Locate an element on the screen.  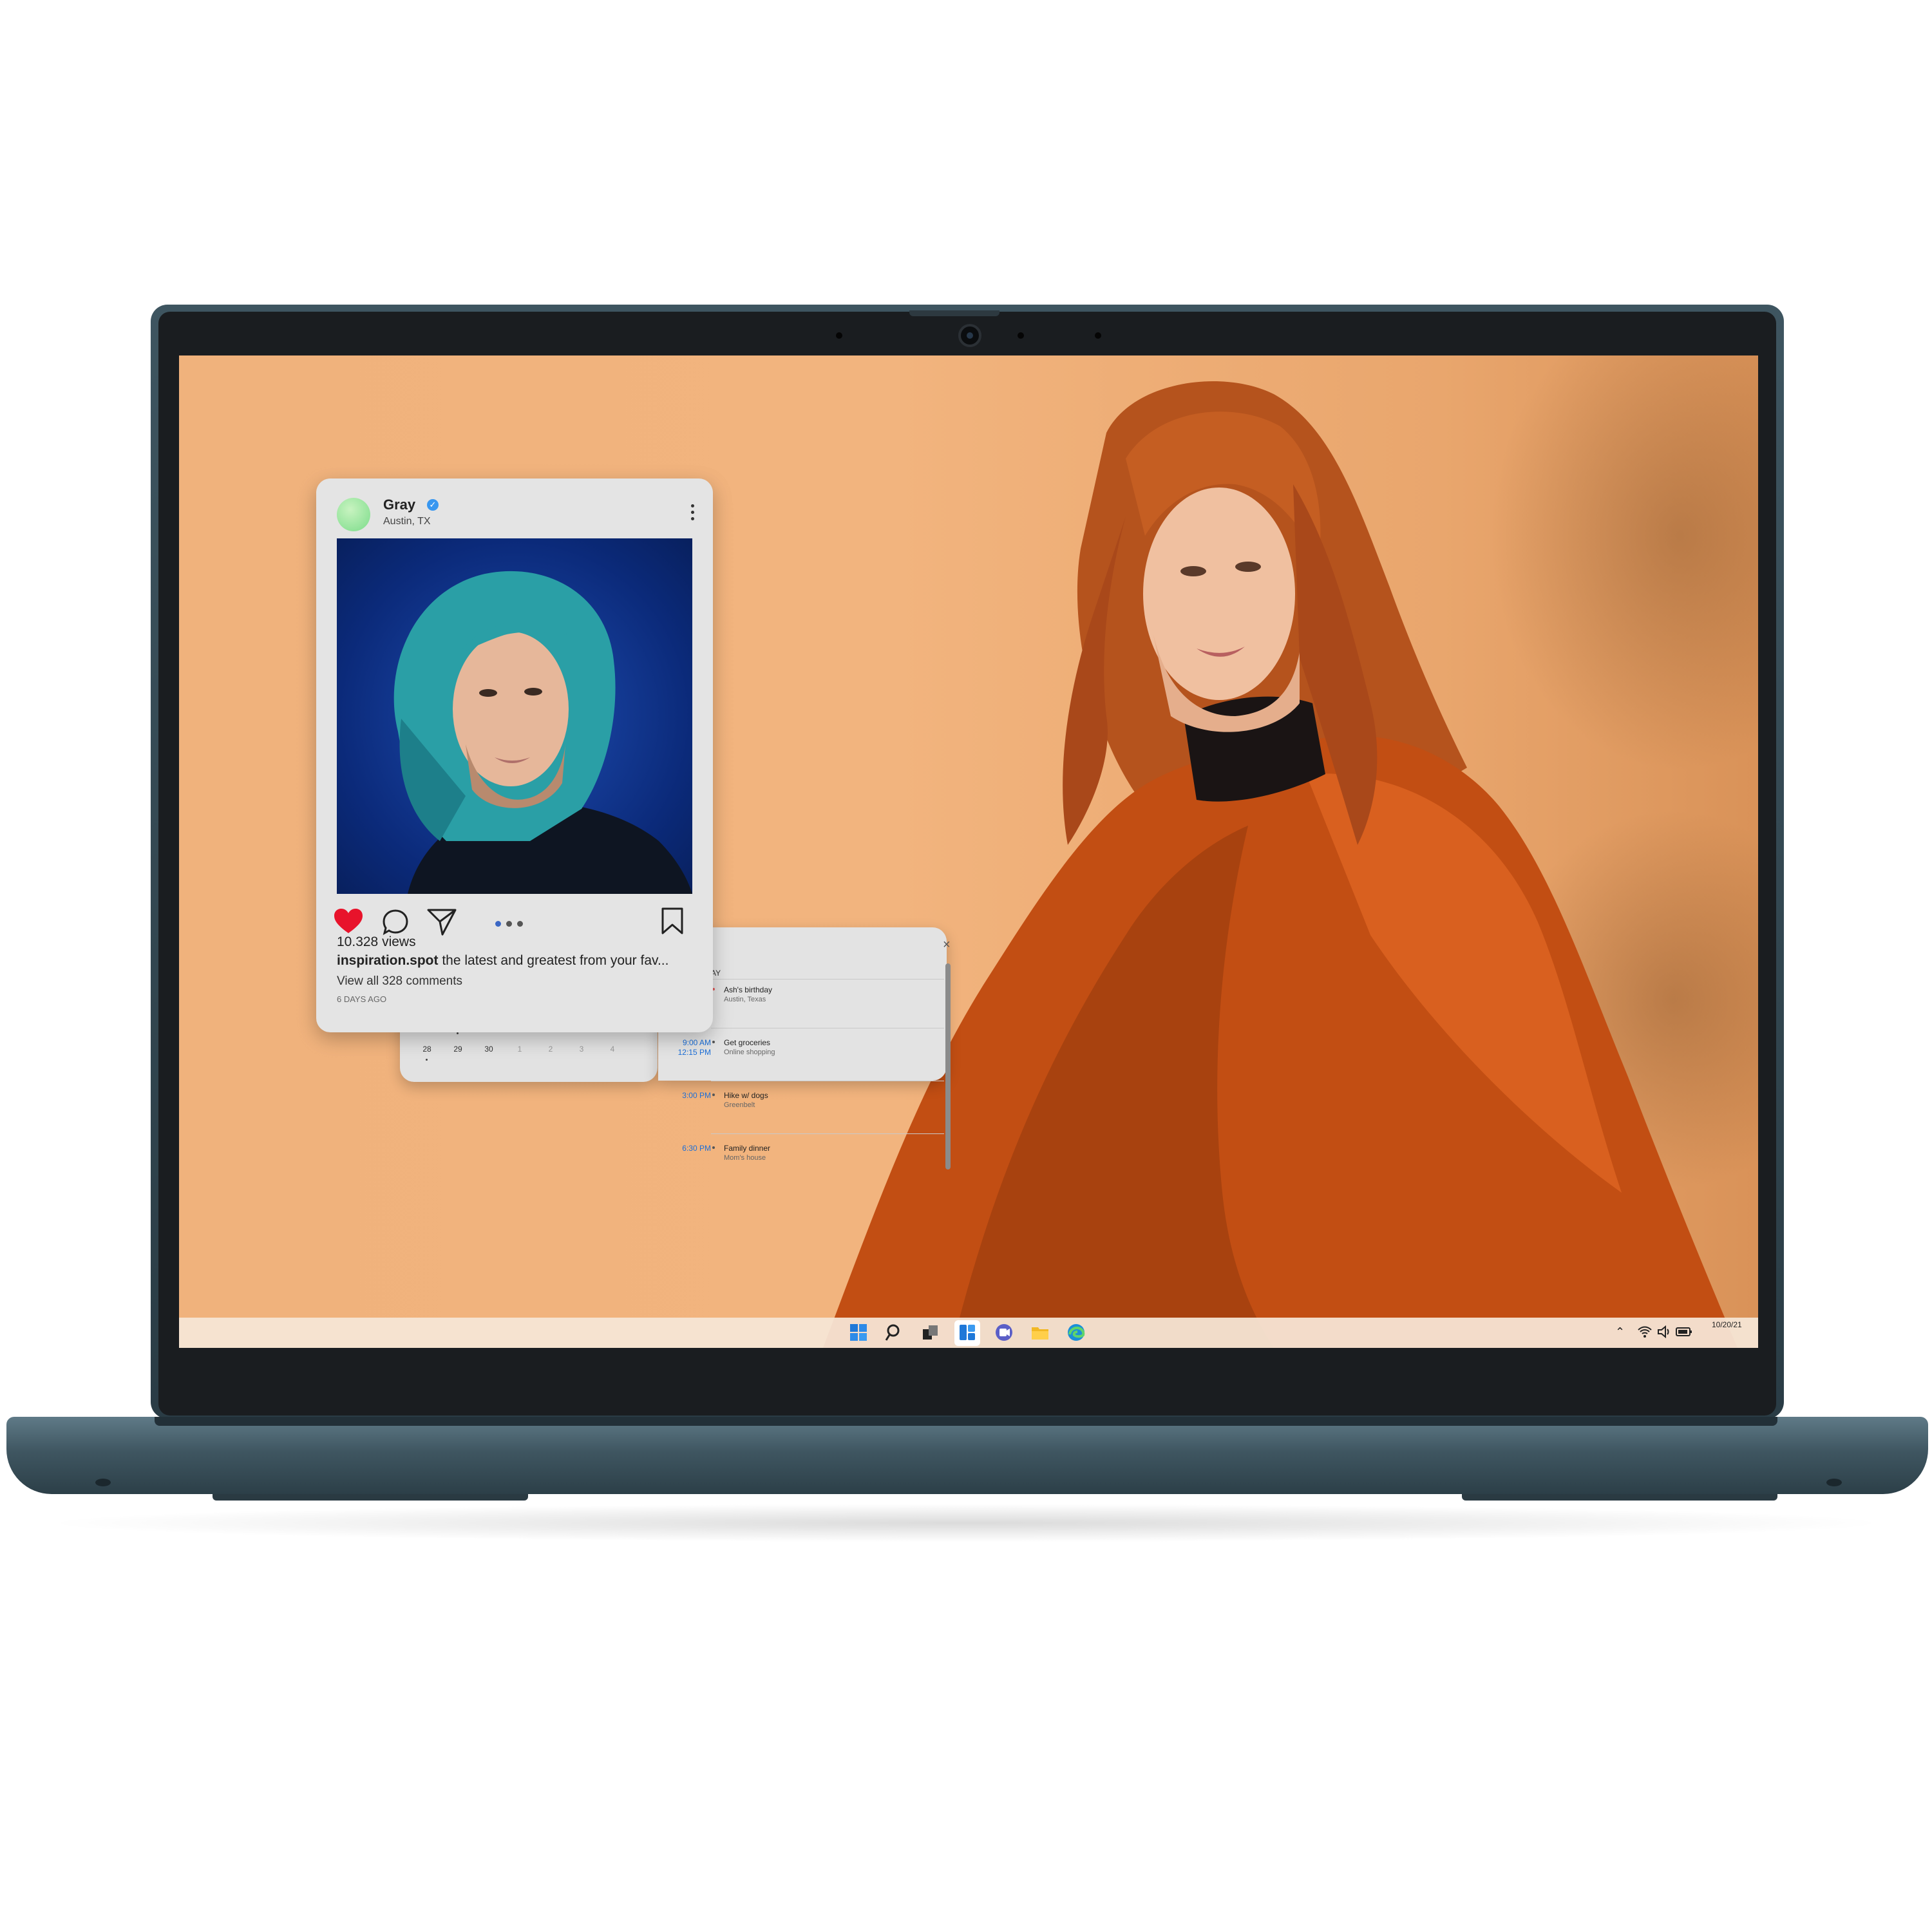
calendar-day: 28 is located at coordinates (427, 1058).